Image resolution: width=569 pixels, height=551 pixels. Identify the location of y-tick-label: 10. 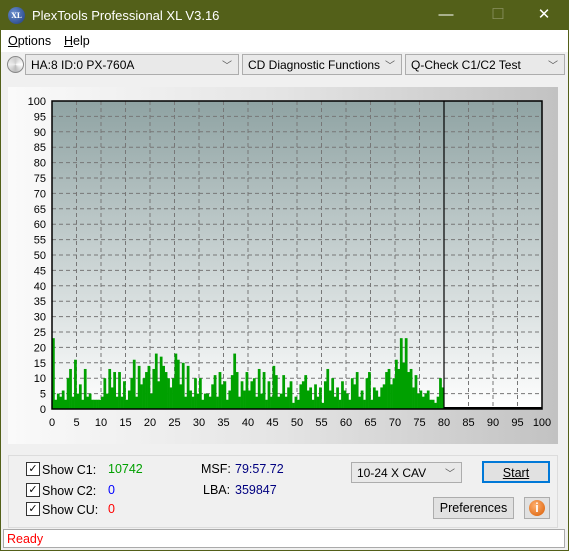
(40, 379).